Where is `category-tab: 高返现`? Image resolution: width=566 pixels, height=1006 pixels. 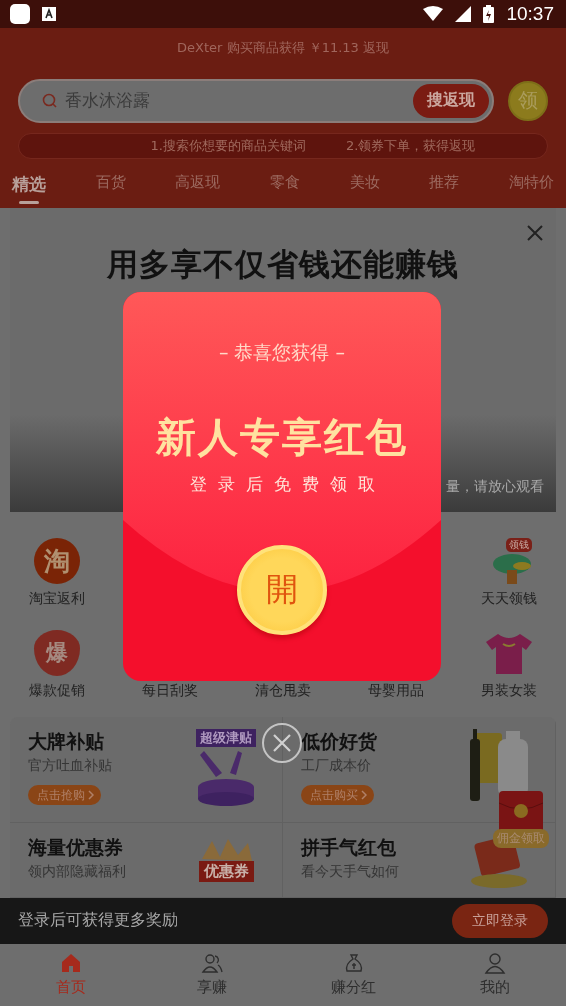 category-tab: 高返现 is located at coordinates (198, 188).